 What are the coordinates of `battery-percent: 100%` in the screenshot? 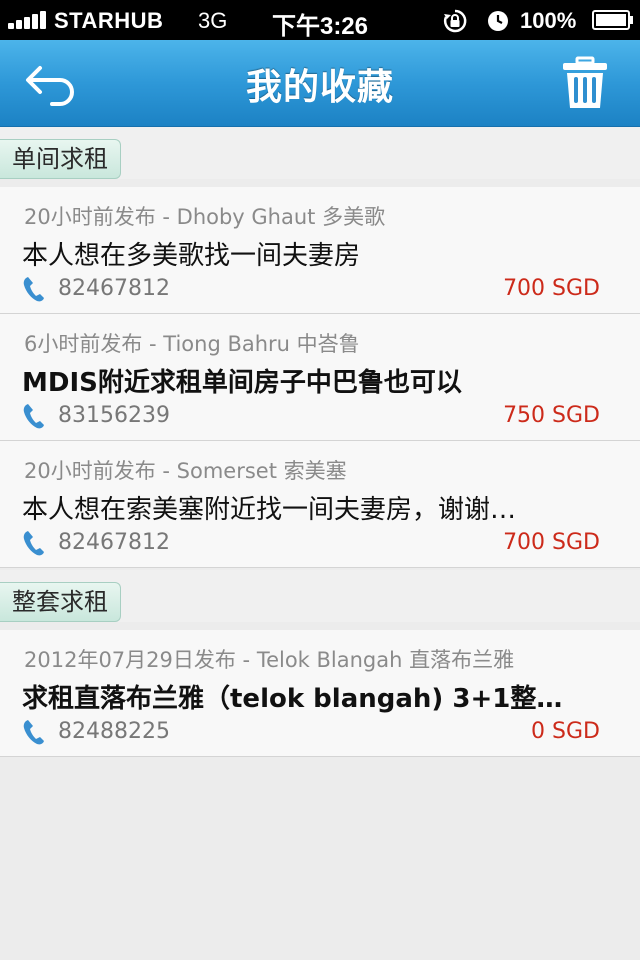 It's located at (548, 20).